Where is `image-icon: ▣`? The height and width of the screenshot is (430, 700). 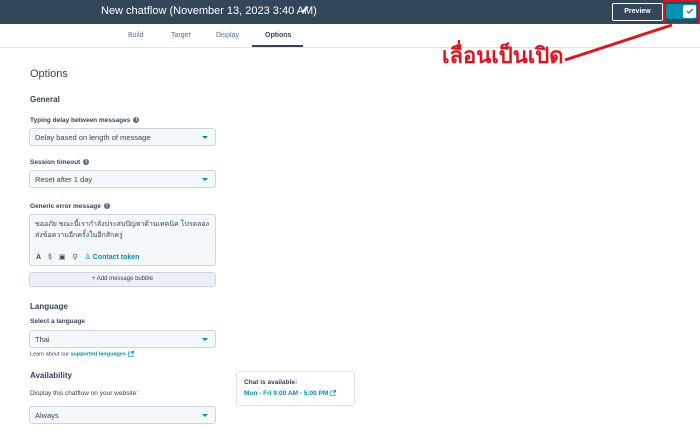
image-icon: ▣ is located at coordinates (62, 257).